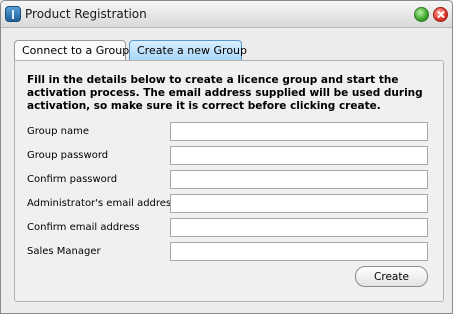 The height and width of the screenshot is (314, 453). What do you see at coordinates (71, 50) in the screenshot?
I see `tab-connect-to-group: Connect to a Group` at bounding box center [71, 50].